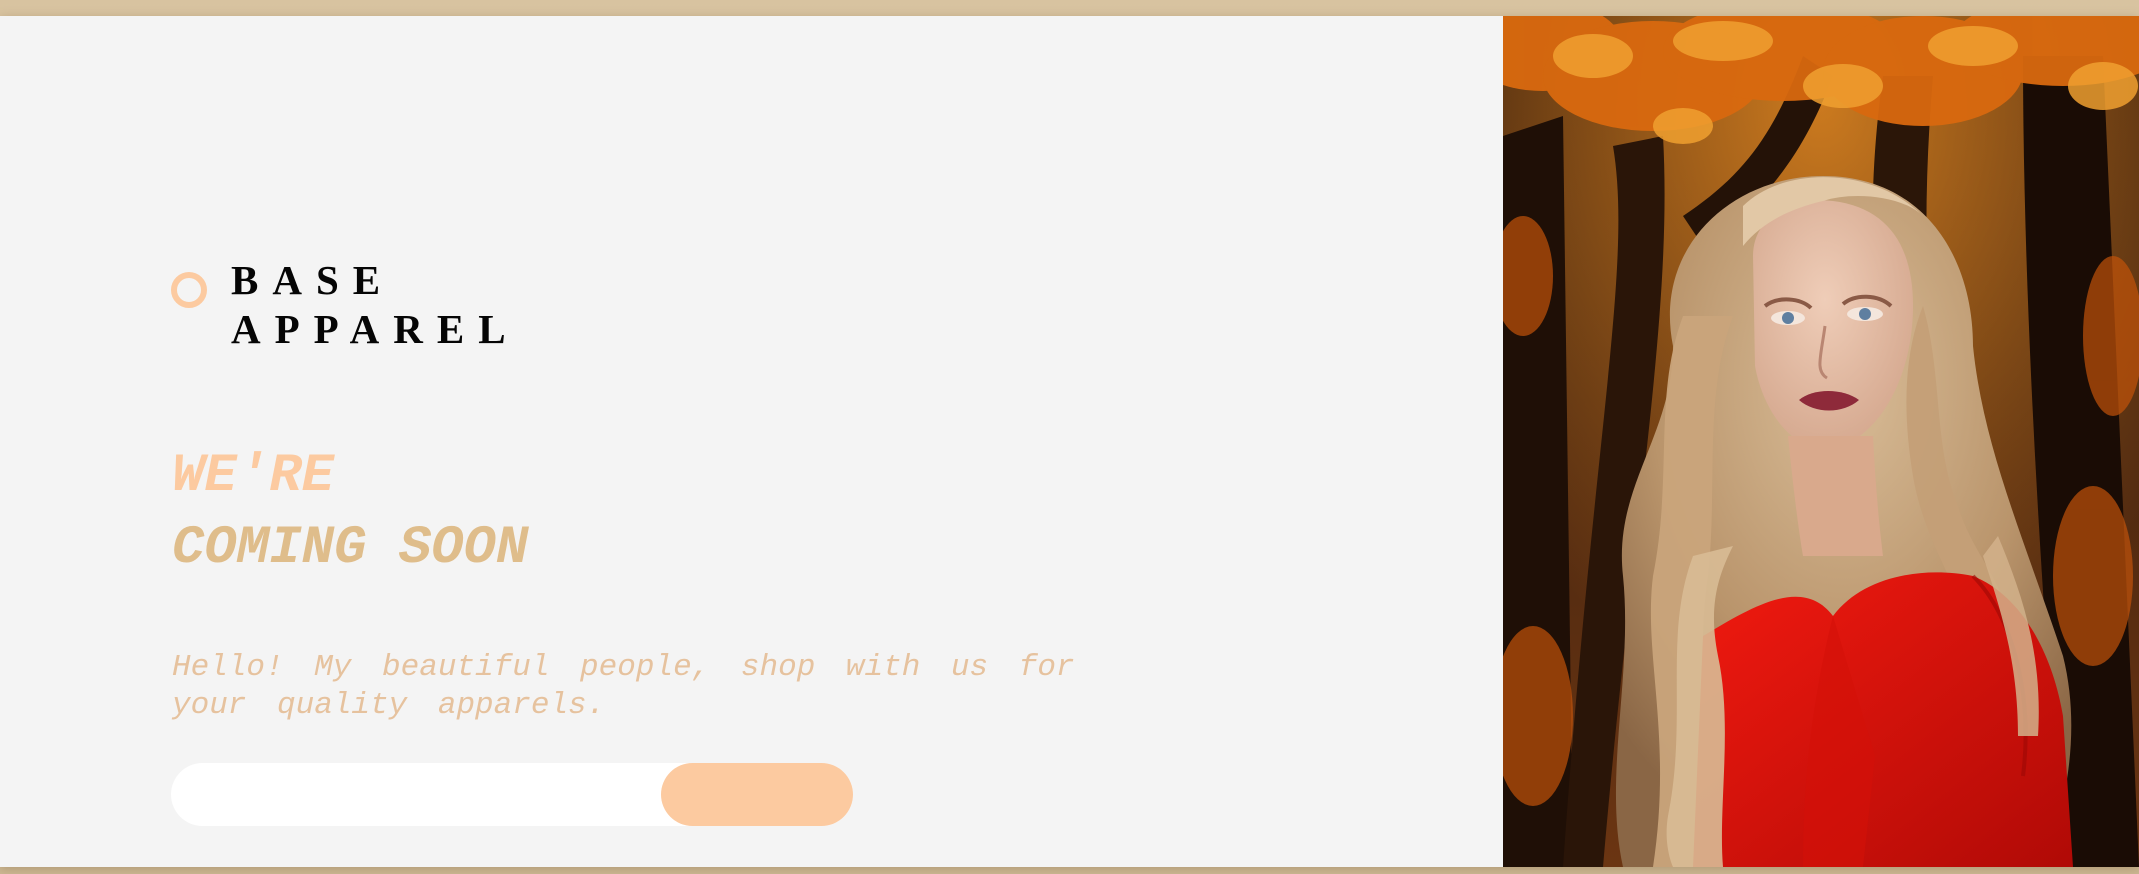 The image size is (2139, 874). I want to click on brand-logo: BASE APPAREL, so click(345, 305).